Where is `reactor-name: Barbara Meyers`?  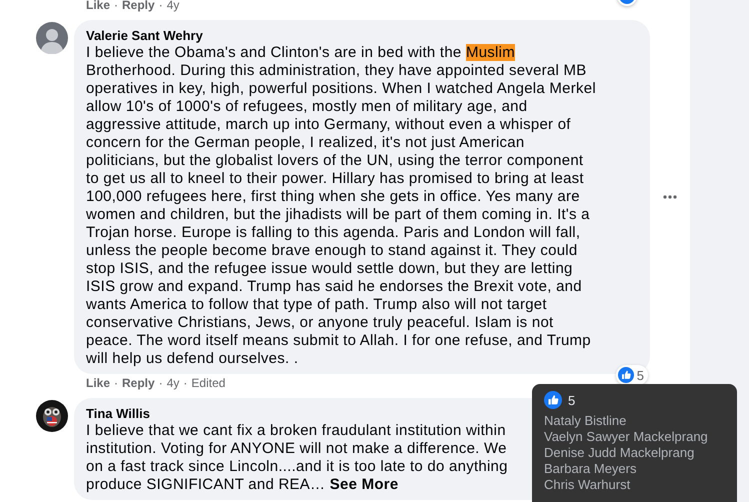
reactor-name: Barbara Meyers is located at coordinates (590, 469).